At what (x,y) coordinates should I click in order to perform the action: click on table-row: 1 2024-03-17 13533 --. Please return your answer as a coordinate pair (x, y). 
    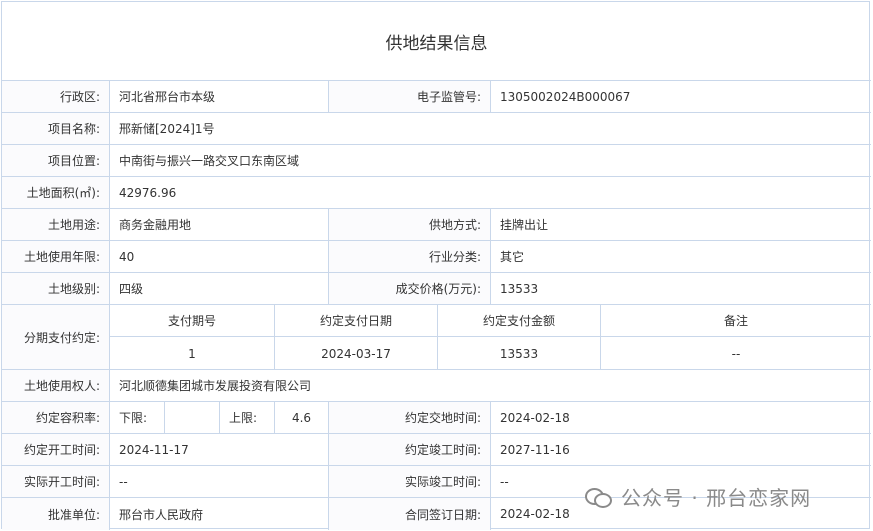
    Looking at the image, I should click on (490, 353).